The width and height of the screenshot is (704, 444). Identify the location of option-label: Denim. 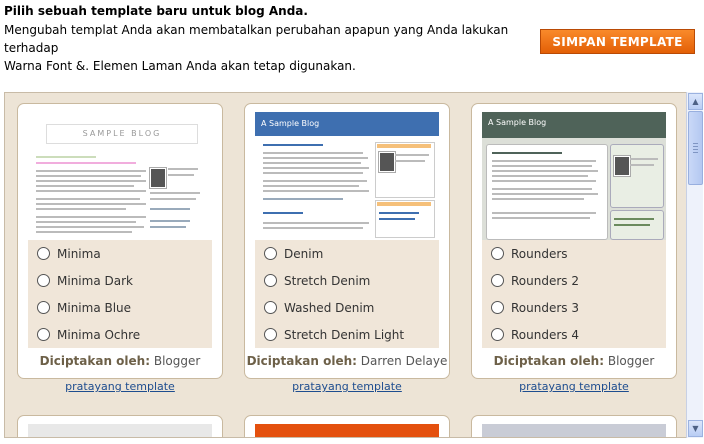
(304, 253).